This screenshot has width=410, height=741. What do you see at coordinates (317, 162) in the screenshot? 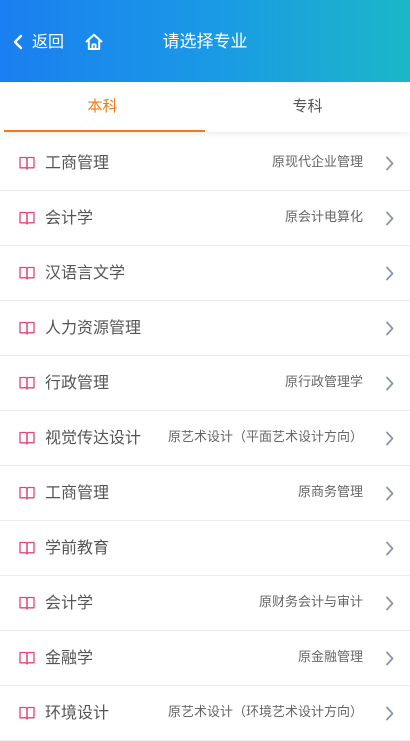
I see `former-name: 原现代企业管理` at bounding box center [317, 162].